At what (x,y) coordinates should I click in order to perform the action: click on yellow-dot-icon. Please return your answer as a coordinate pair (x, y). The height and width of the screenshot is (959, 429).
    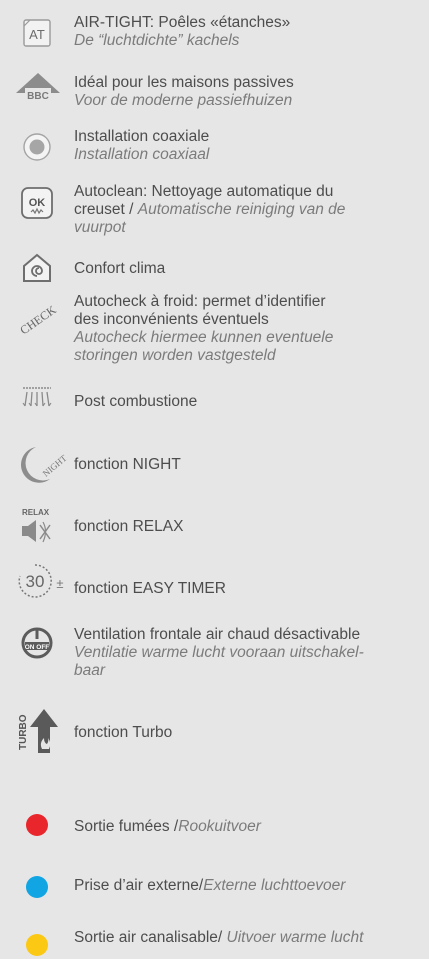
    Looking at the image, I should click on (37, 945).